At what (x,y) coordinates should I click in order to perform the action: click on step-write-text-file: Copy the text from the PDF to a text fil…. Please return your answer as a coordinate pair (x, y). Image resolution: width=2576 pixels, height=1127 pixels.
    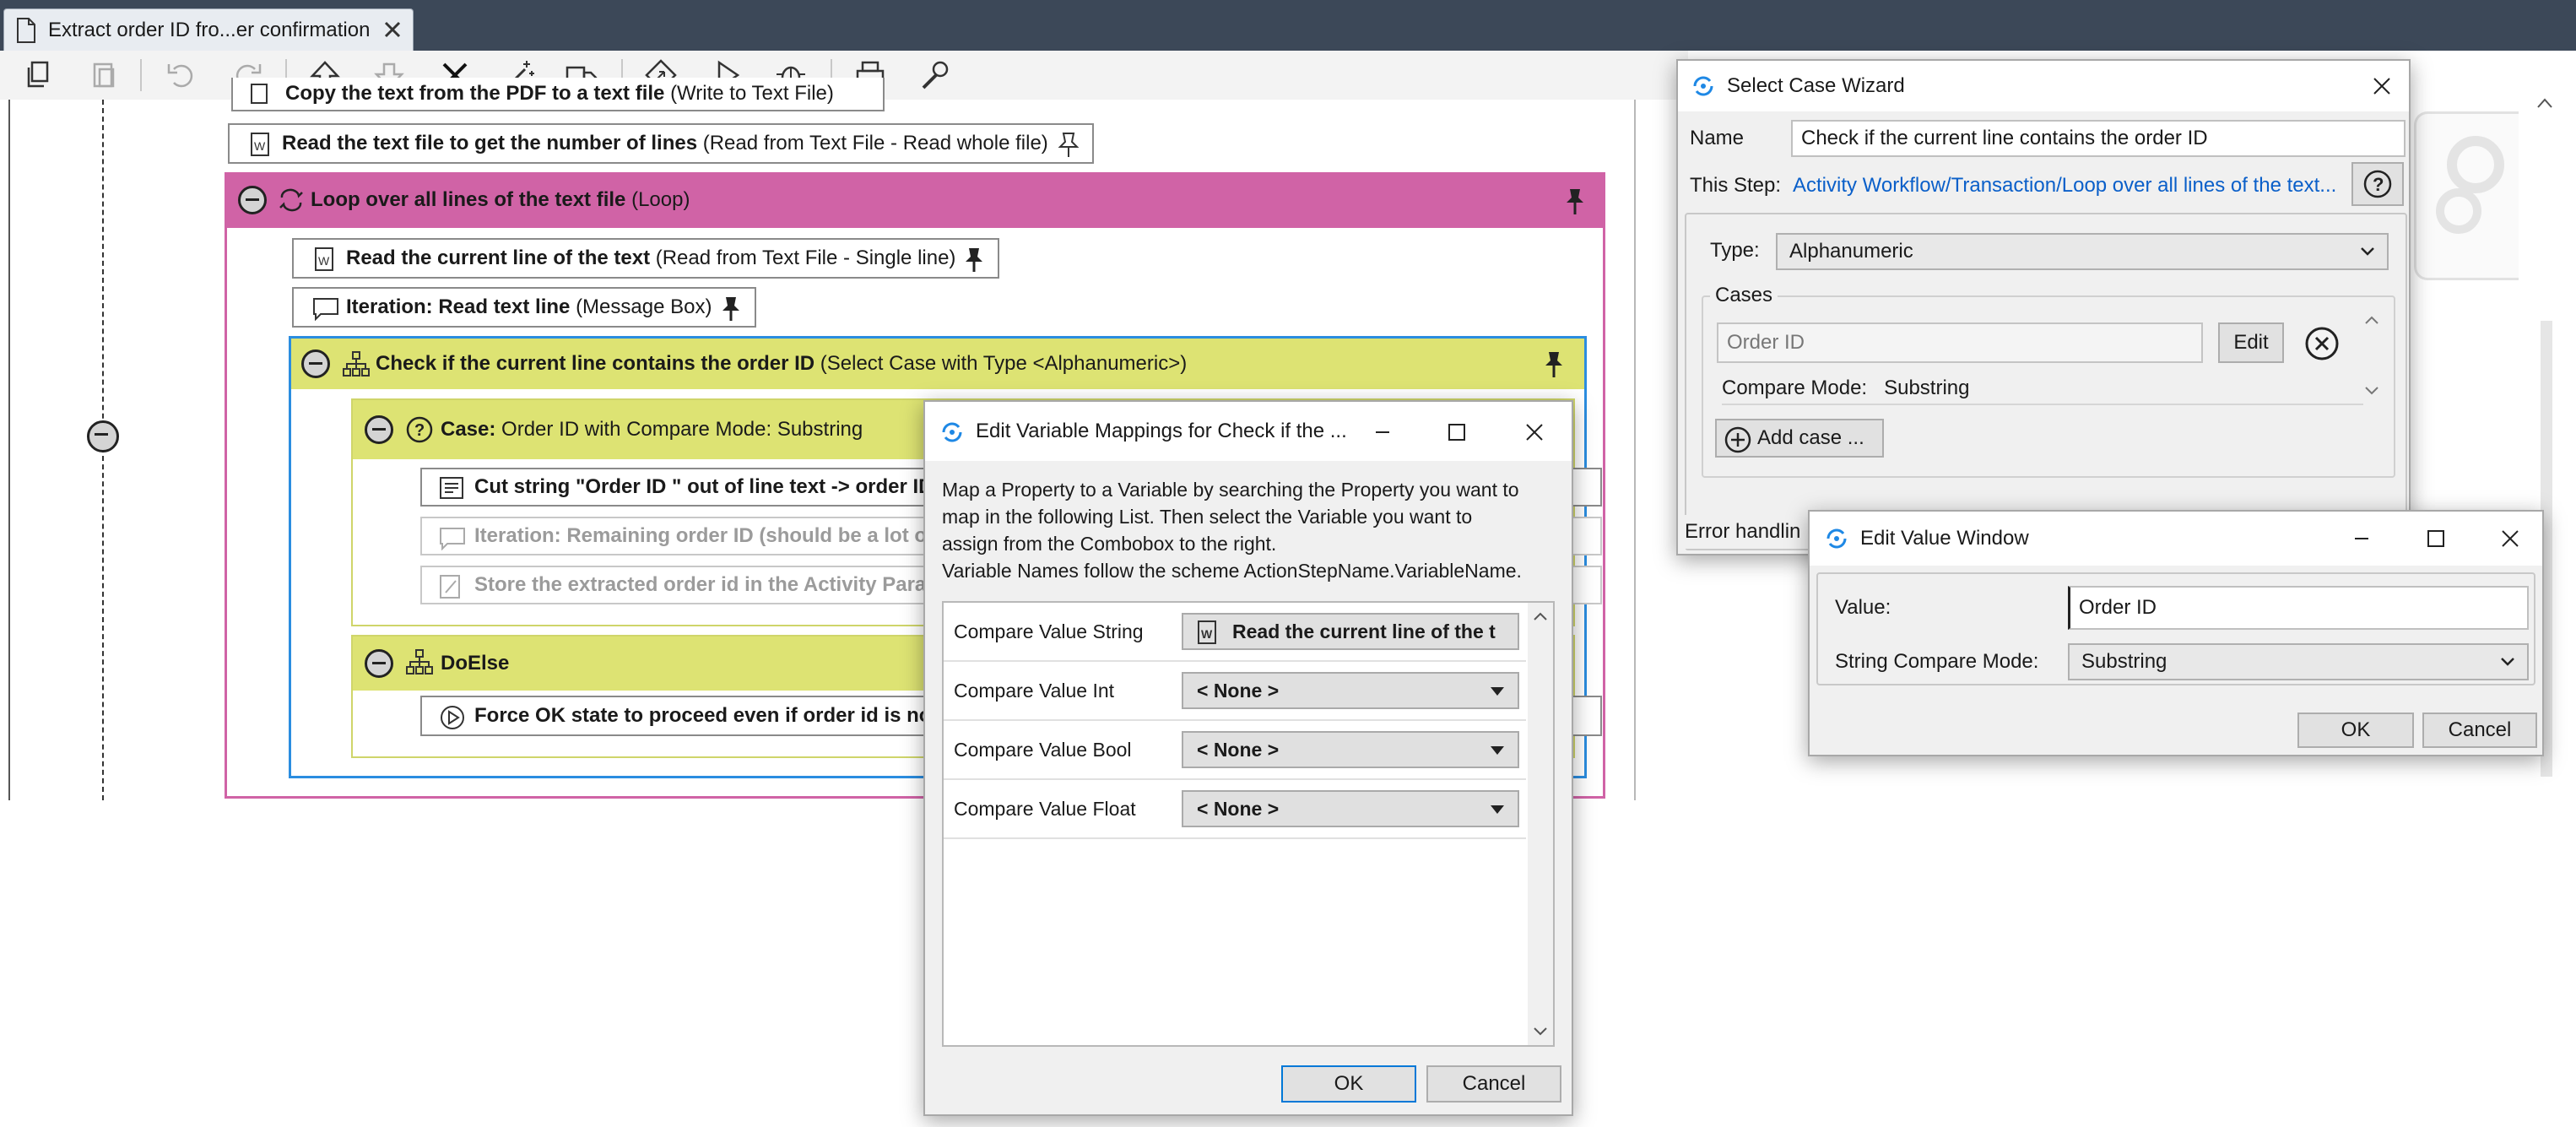
    Looking at the image, I should click on (558, 94).